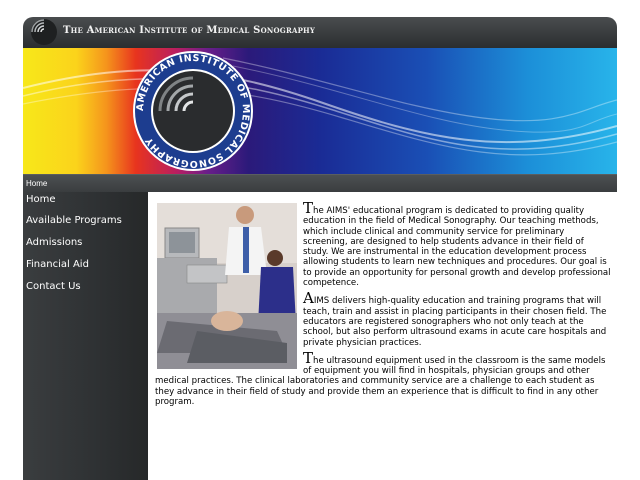  I want to click on breadcrumb-home-link: Home, so click(36, 183).